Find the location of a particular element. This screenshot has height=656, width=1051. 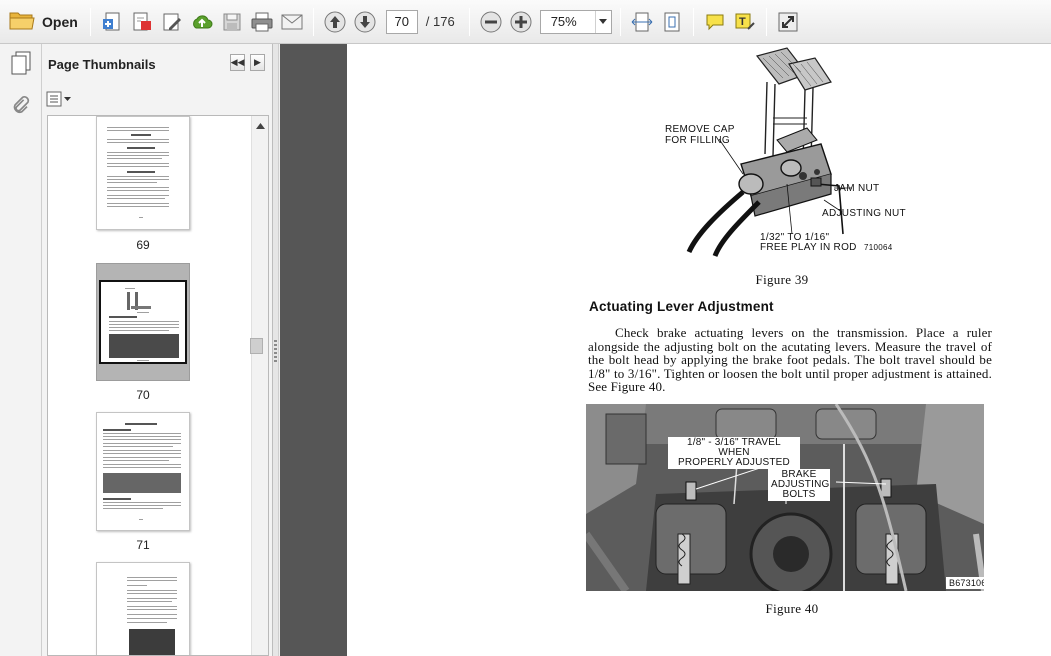

page-total: / 176 is located at coordinates (440, 21).